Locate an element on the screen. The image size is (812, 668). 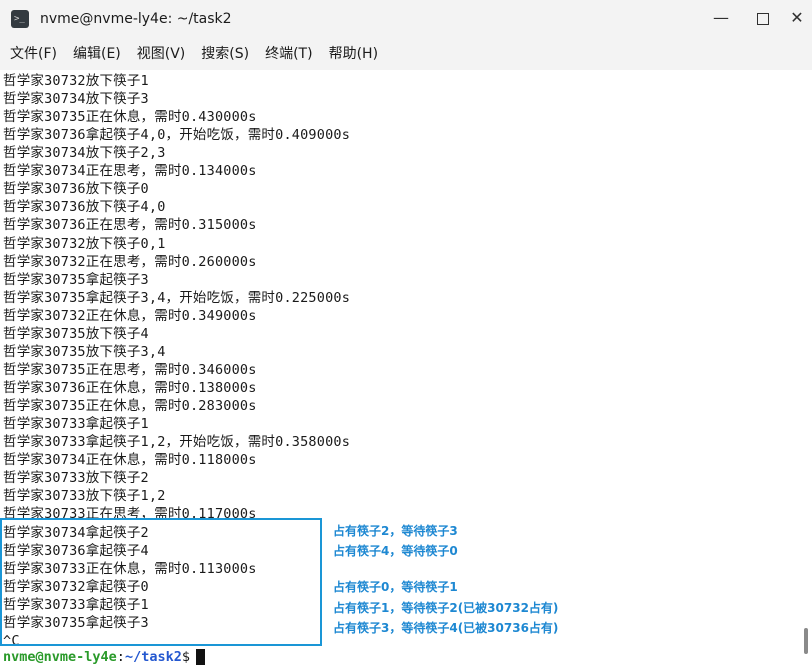
terminal-line: 哲学家30732放下筷子1 is located at coordinates (76, 81).